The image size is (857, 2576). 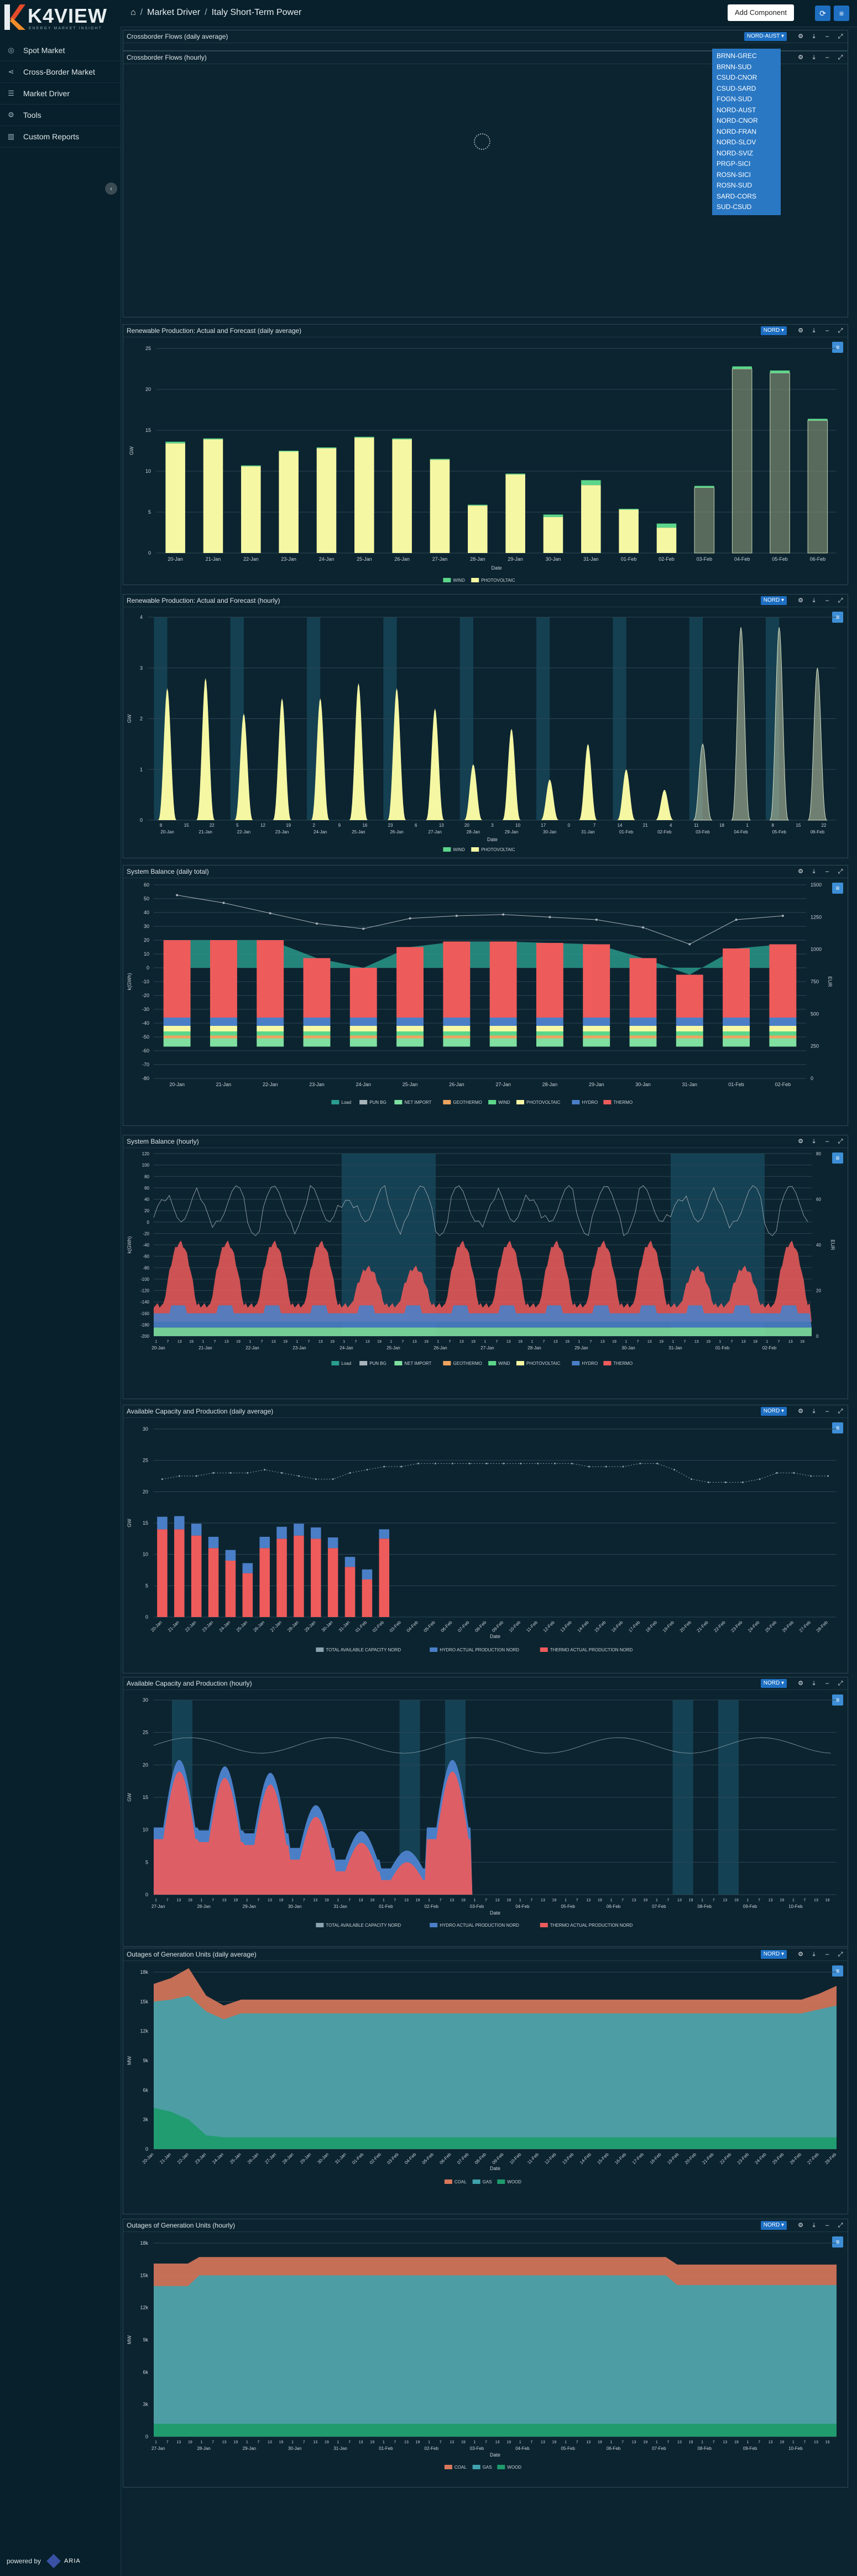 What do you see at coordinates (60, 50) in the screenshot?
I see `sidebar-item-spot-market: ◎ Spot Market` at bounding box center [60, 50].